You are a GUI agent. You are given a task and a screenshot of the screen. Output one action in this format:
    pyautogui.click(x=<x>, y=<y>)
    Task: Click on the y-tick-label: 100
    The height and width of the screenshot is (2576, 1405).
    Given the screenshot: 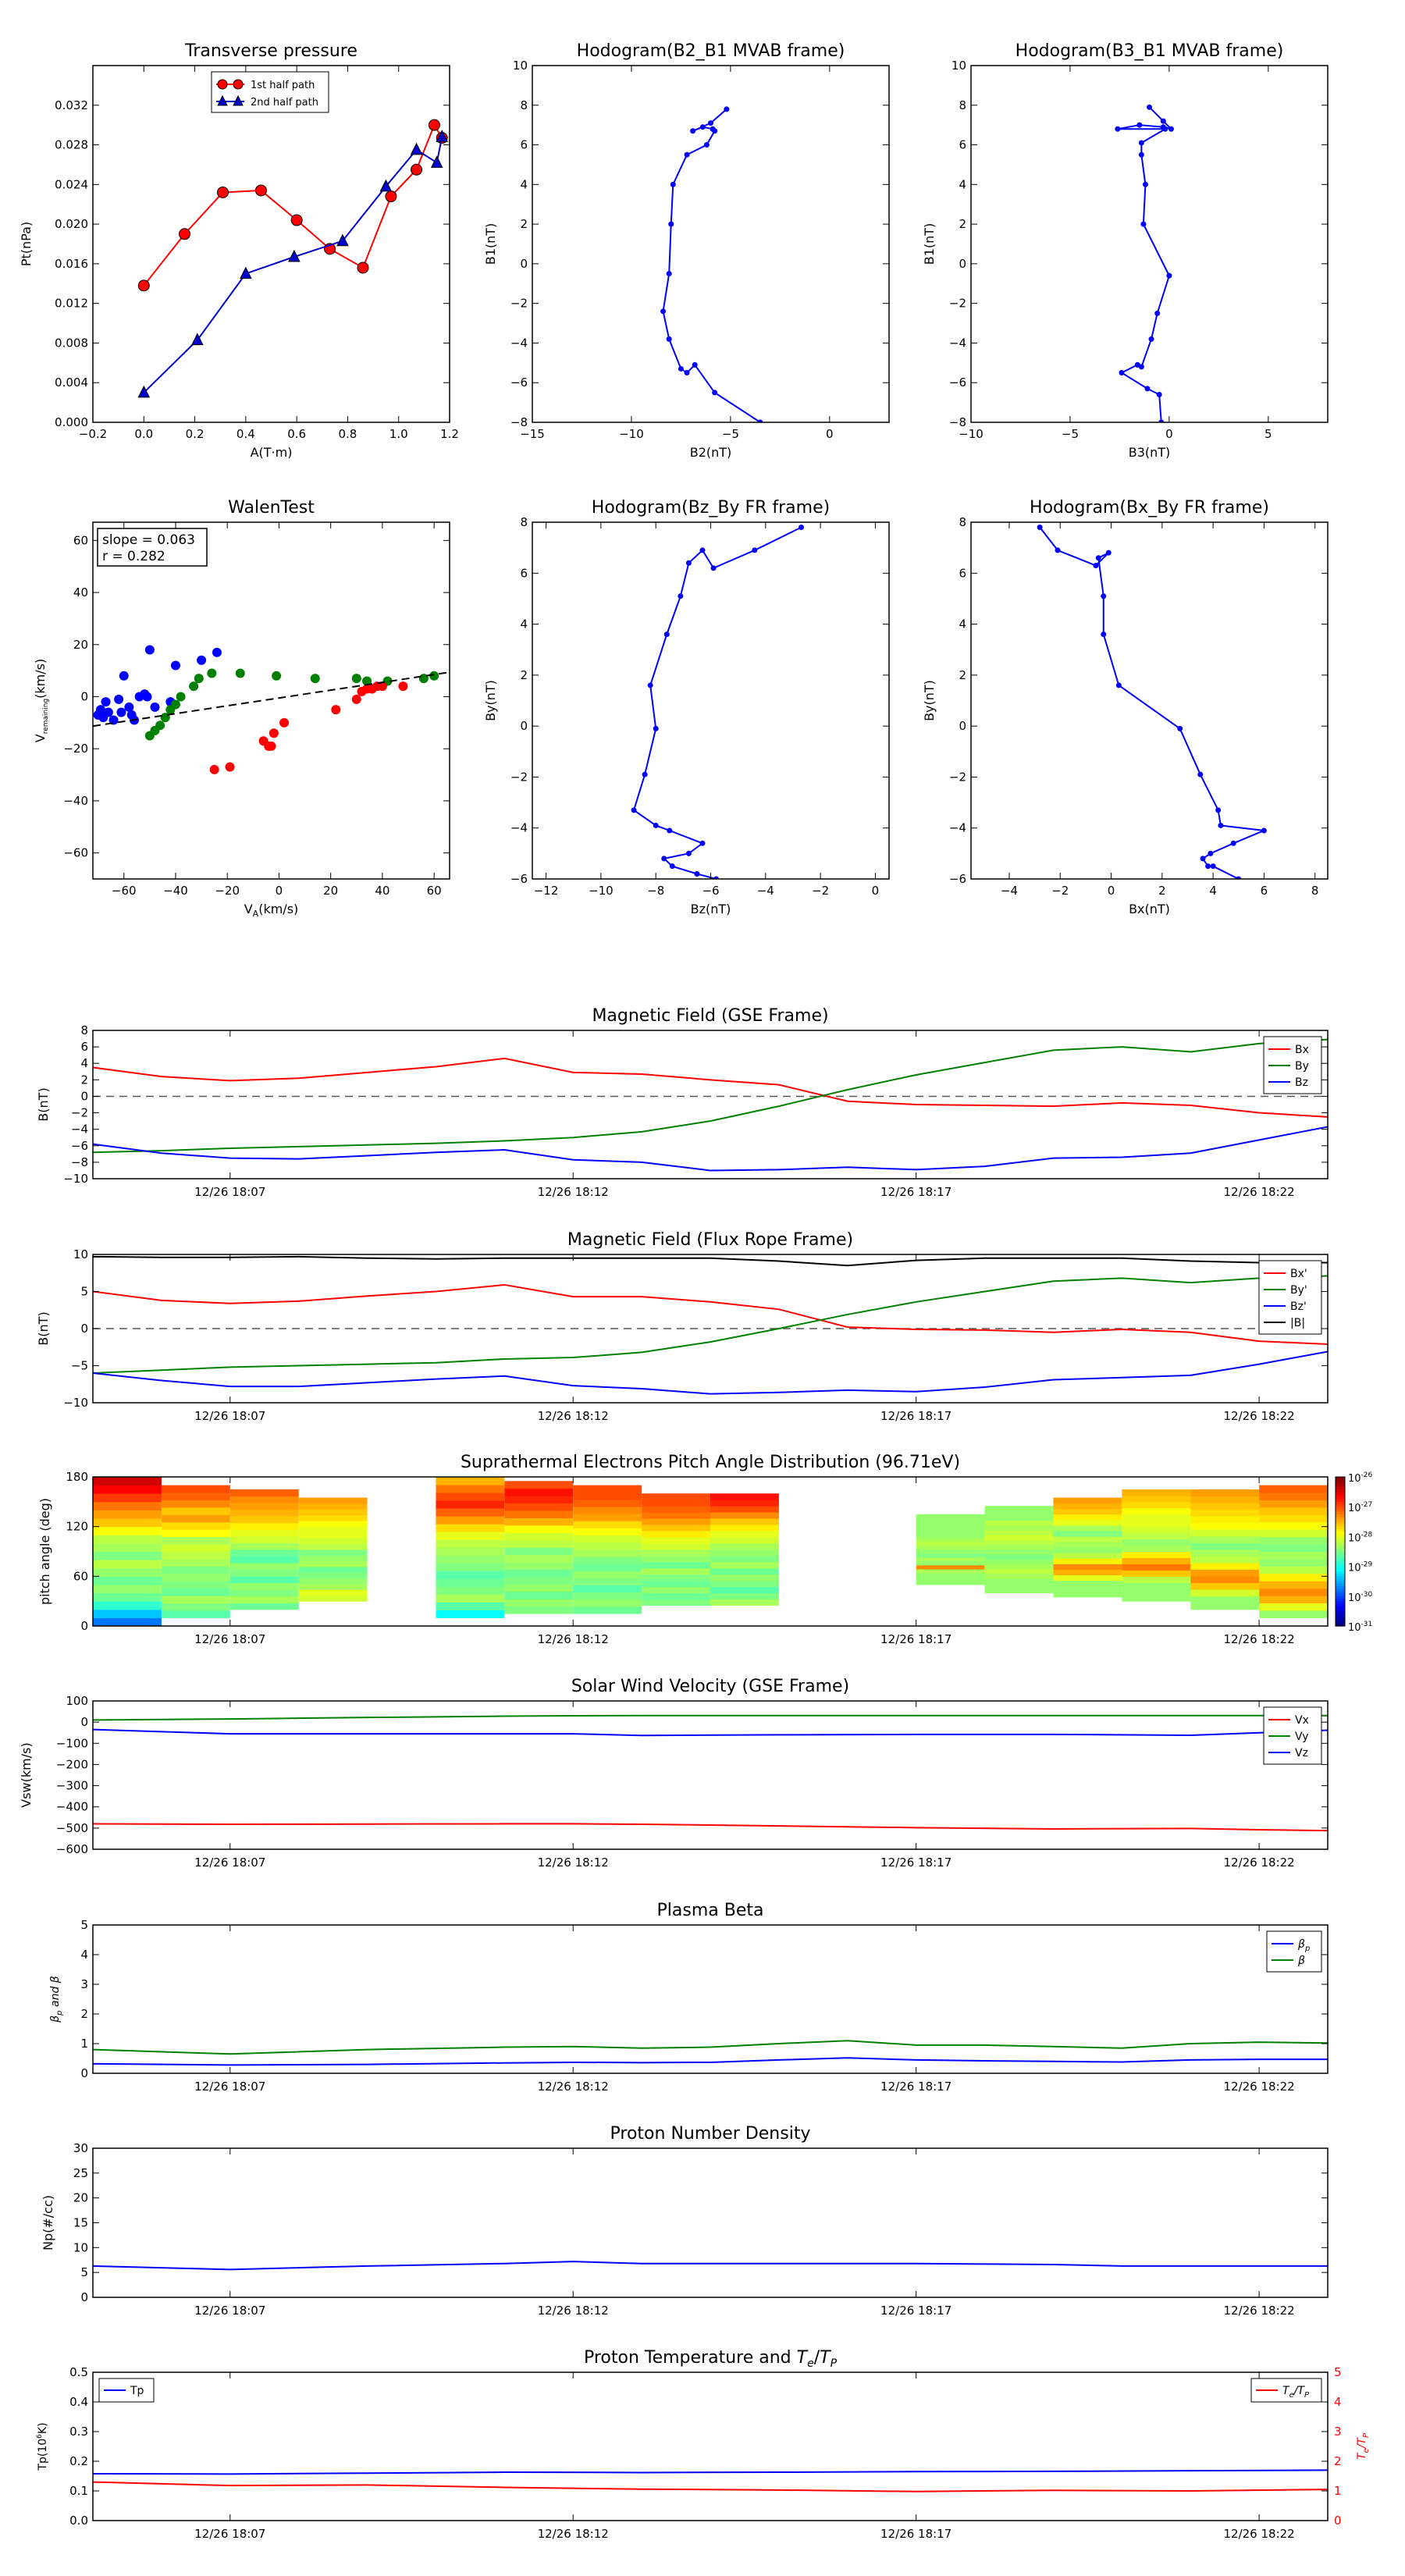 What is the action you would take?
    pyautogui.click(x=77, y=1701)
    